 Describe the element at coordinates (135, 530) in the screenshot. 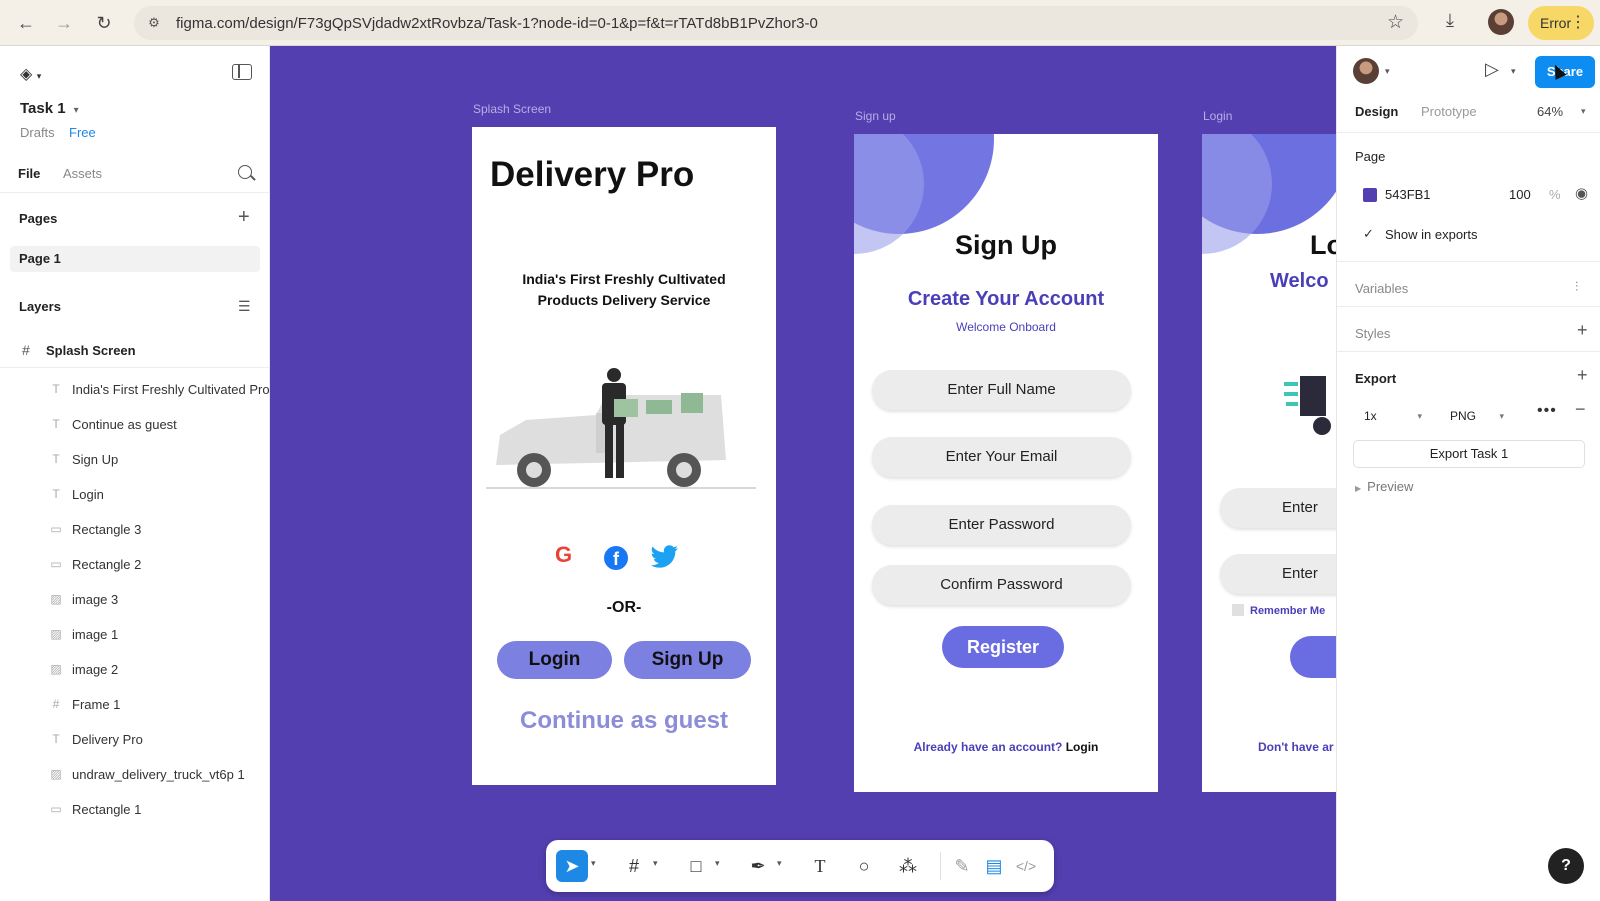

I see `layer-row: ▭ Rectangle 3` at that location.